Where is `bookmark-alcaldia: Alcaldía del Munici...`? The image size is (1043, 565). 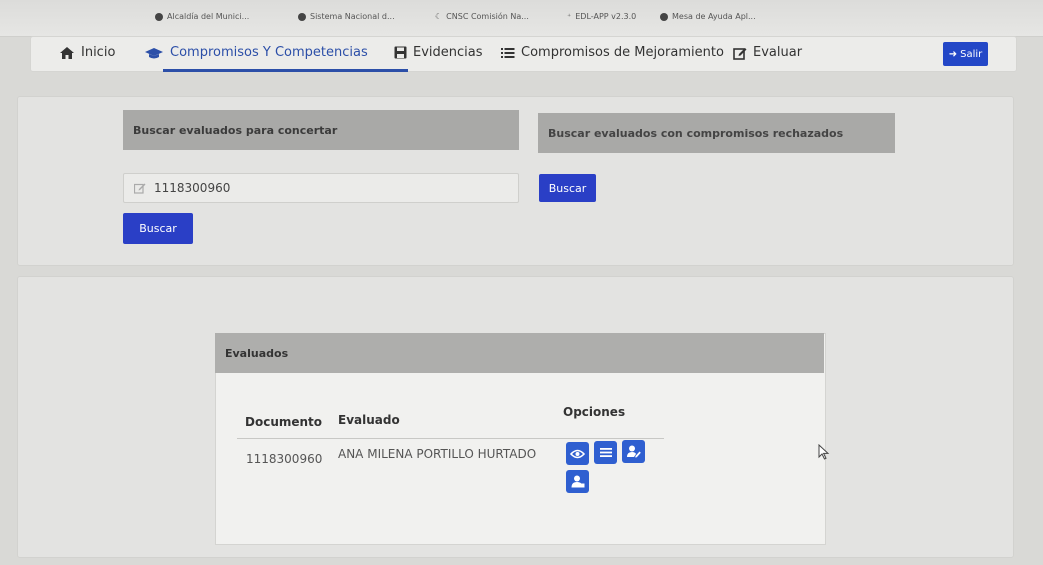
bookmark-alcaldia: Alcaldía del Munici... is located at coordinates (202, 16).